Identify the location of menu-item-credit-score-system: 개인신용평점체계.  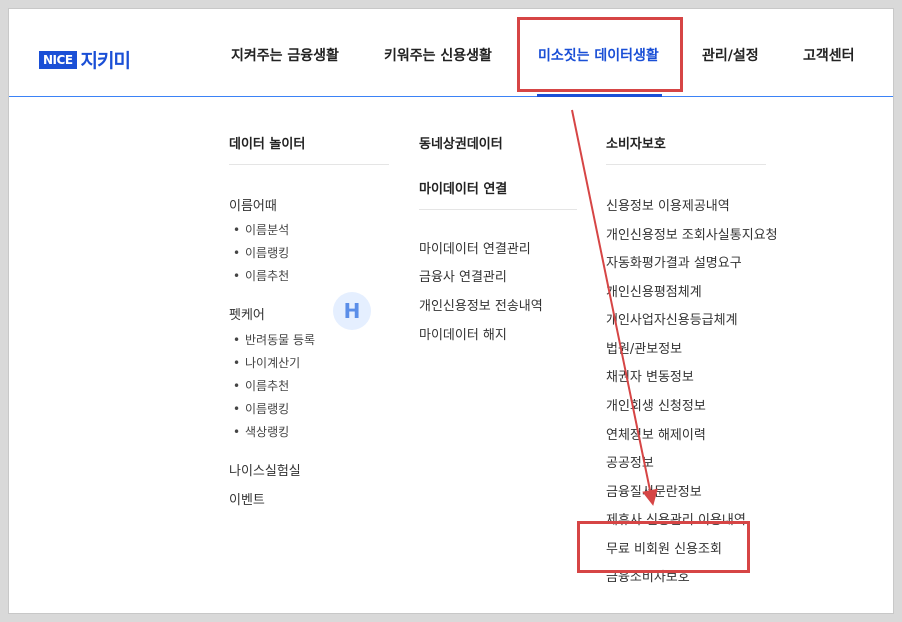
(654, 290).